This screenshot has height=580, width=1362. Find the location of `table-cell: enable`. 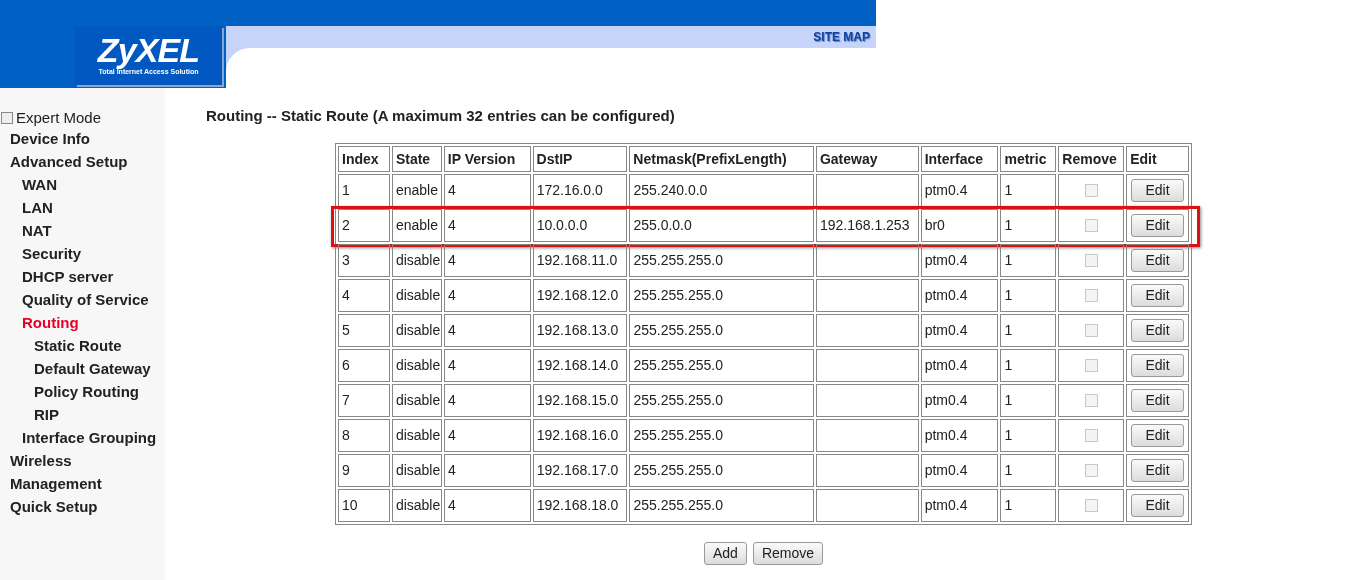

table-cell: enable is located at coordinates (416, 225).